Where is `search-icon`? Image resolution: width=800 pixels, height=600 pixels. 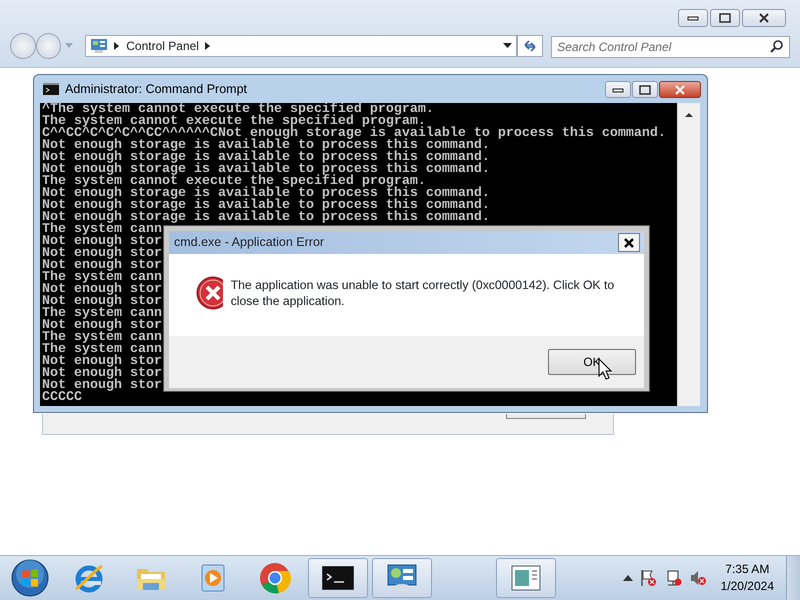 search-icon is located at coordinates (777, 46).